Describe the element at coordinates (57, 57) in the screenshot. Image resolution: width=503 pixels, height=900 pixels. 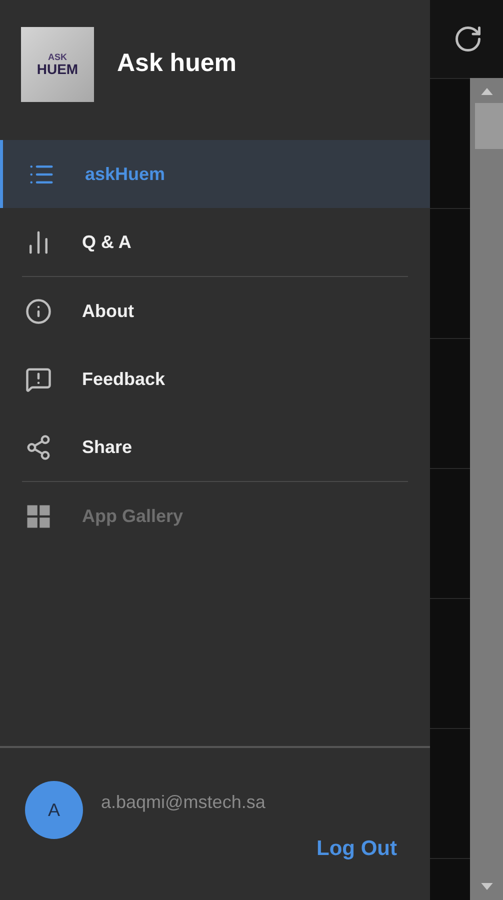
I see `logo-text: ASK` at that location.